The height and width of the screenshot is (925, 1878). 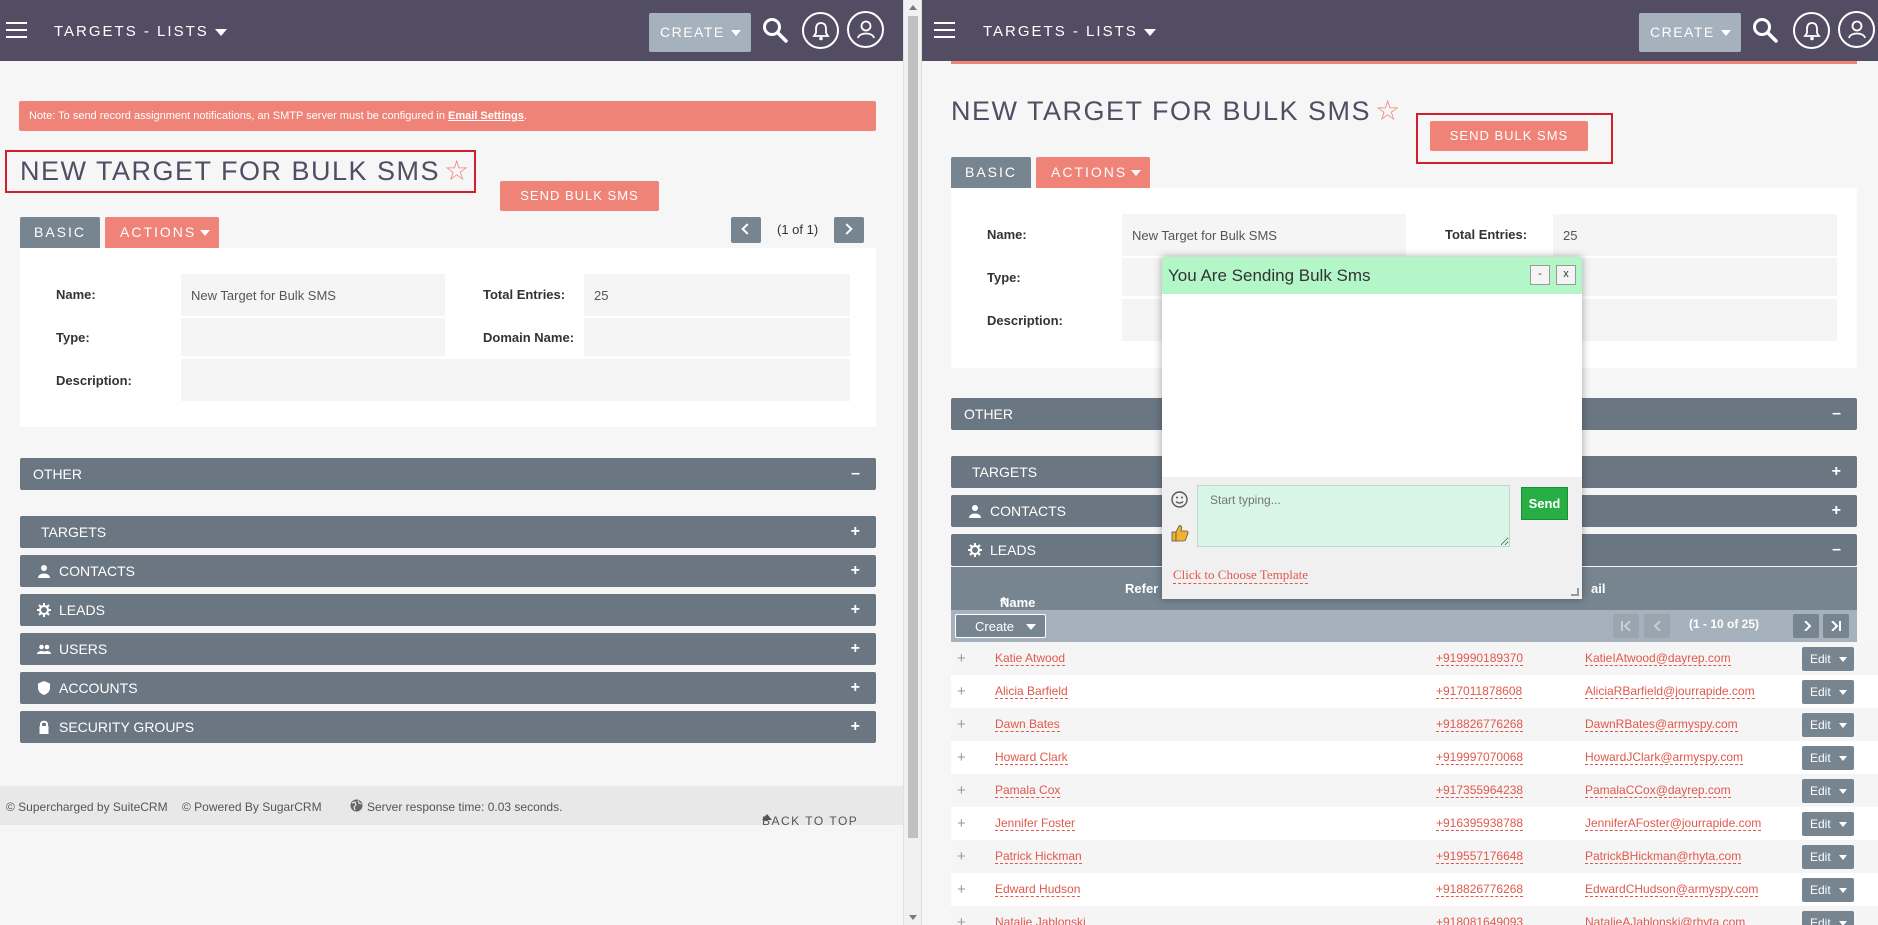 I want to click on lead-name-link: Jennifer Foster, so click(x=1035, y=823).